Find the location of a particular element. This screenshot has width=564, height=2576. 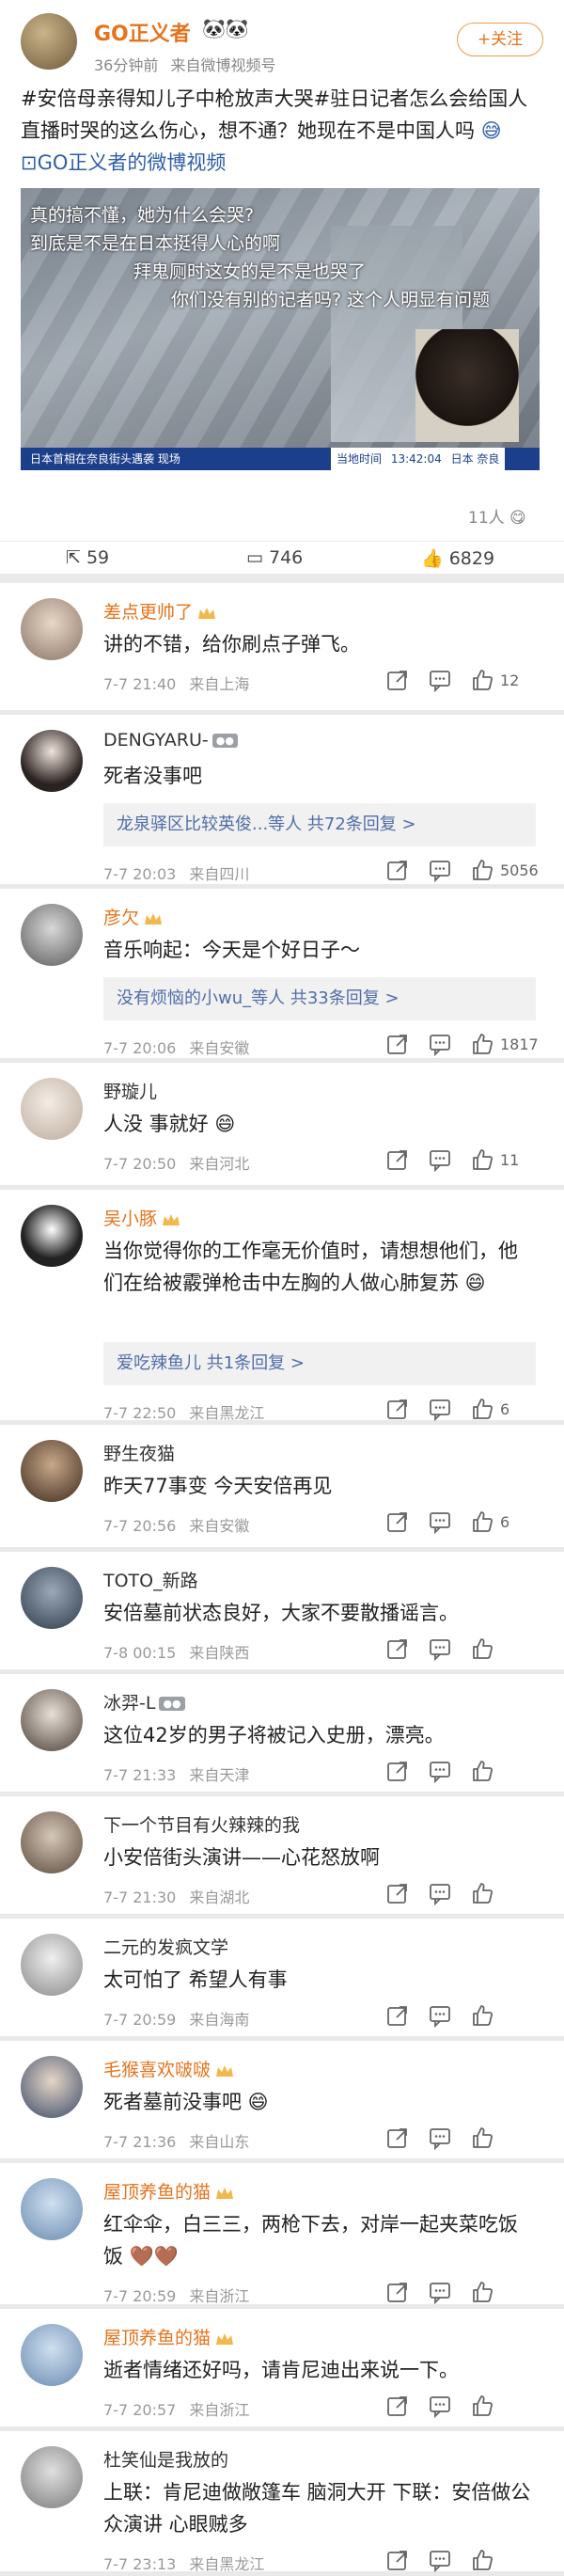

commenter-name: TOTO_新路 is located at coordinates (150, 1579).